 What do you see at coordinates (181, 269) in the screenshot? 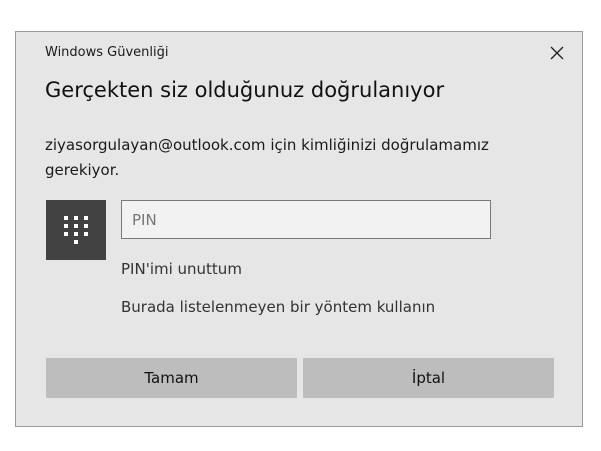
I see `forgot-pin-link: PIN'imi unuttum` at bounding box center [181, 269].